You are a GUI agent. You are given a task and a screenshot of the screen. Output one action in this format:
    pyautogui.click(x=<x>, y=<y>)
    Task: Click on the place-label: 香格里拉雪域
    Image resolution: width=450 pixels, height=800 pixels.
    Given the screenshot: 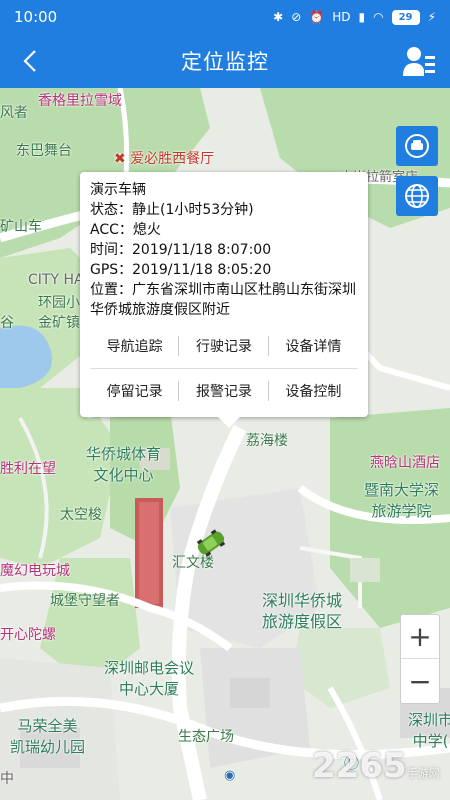 What is the action you would take?
    pyautogui.click(x=80, y=101)
    